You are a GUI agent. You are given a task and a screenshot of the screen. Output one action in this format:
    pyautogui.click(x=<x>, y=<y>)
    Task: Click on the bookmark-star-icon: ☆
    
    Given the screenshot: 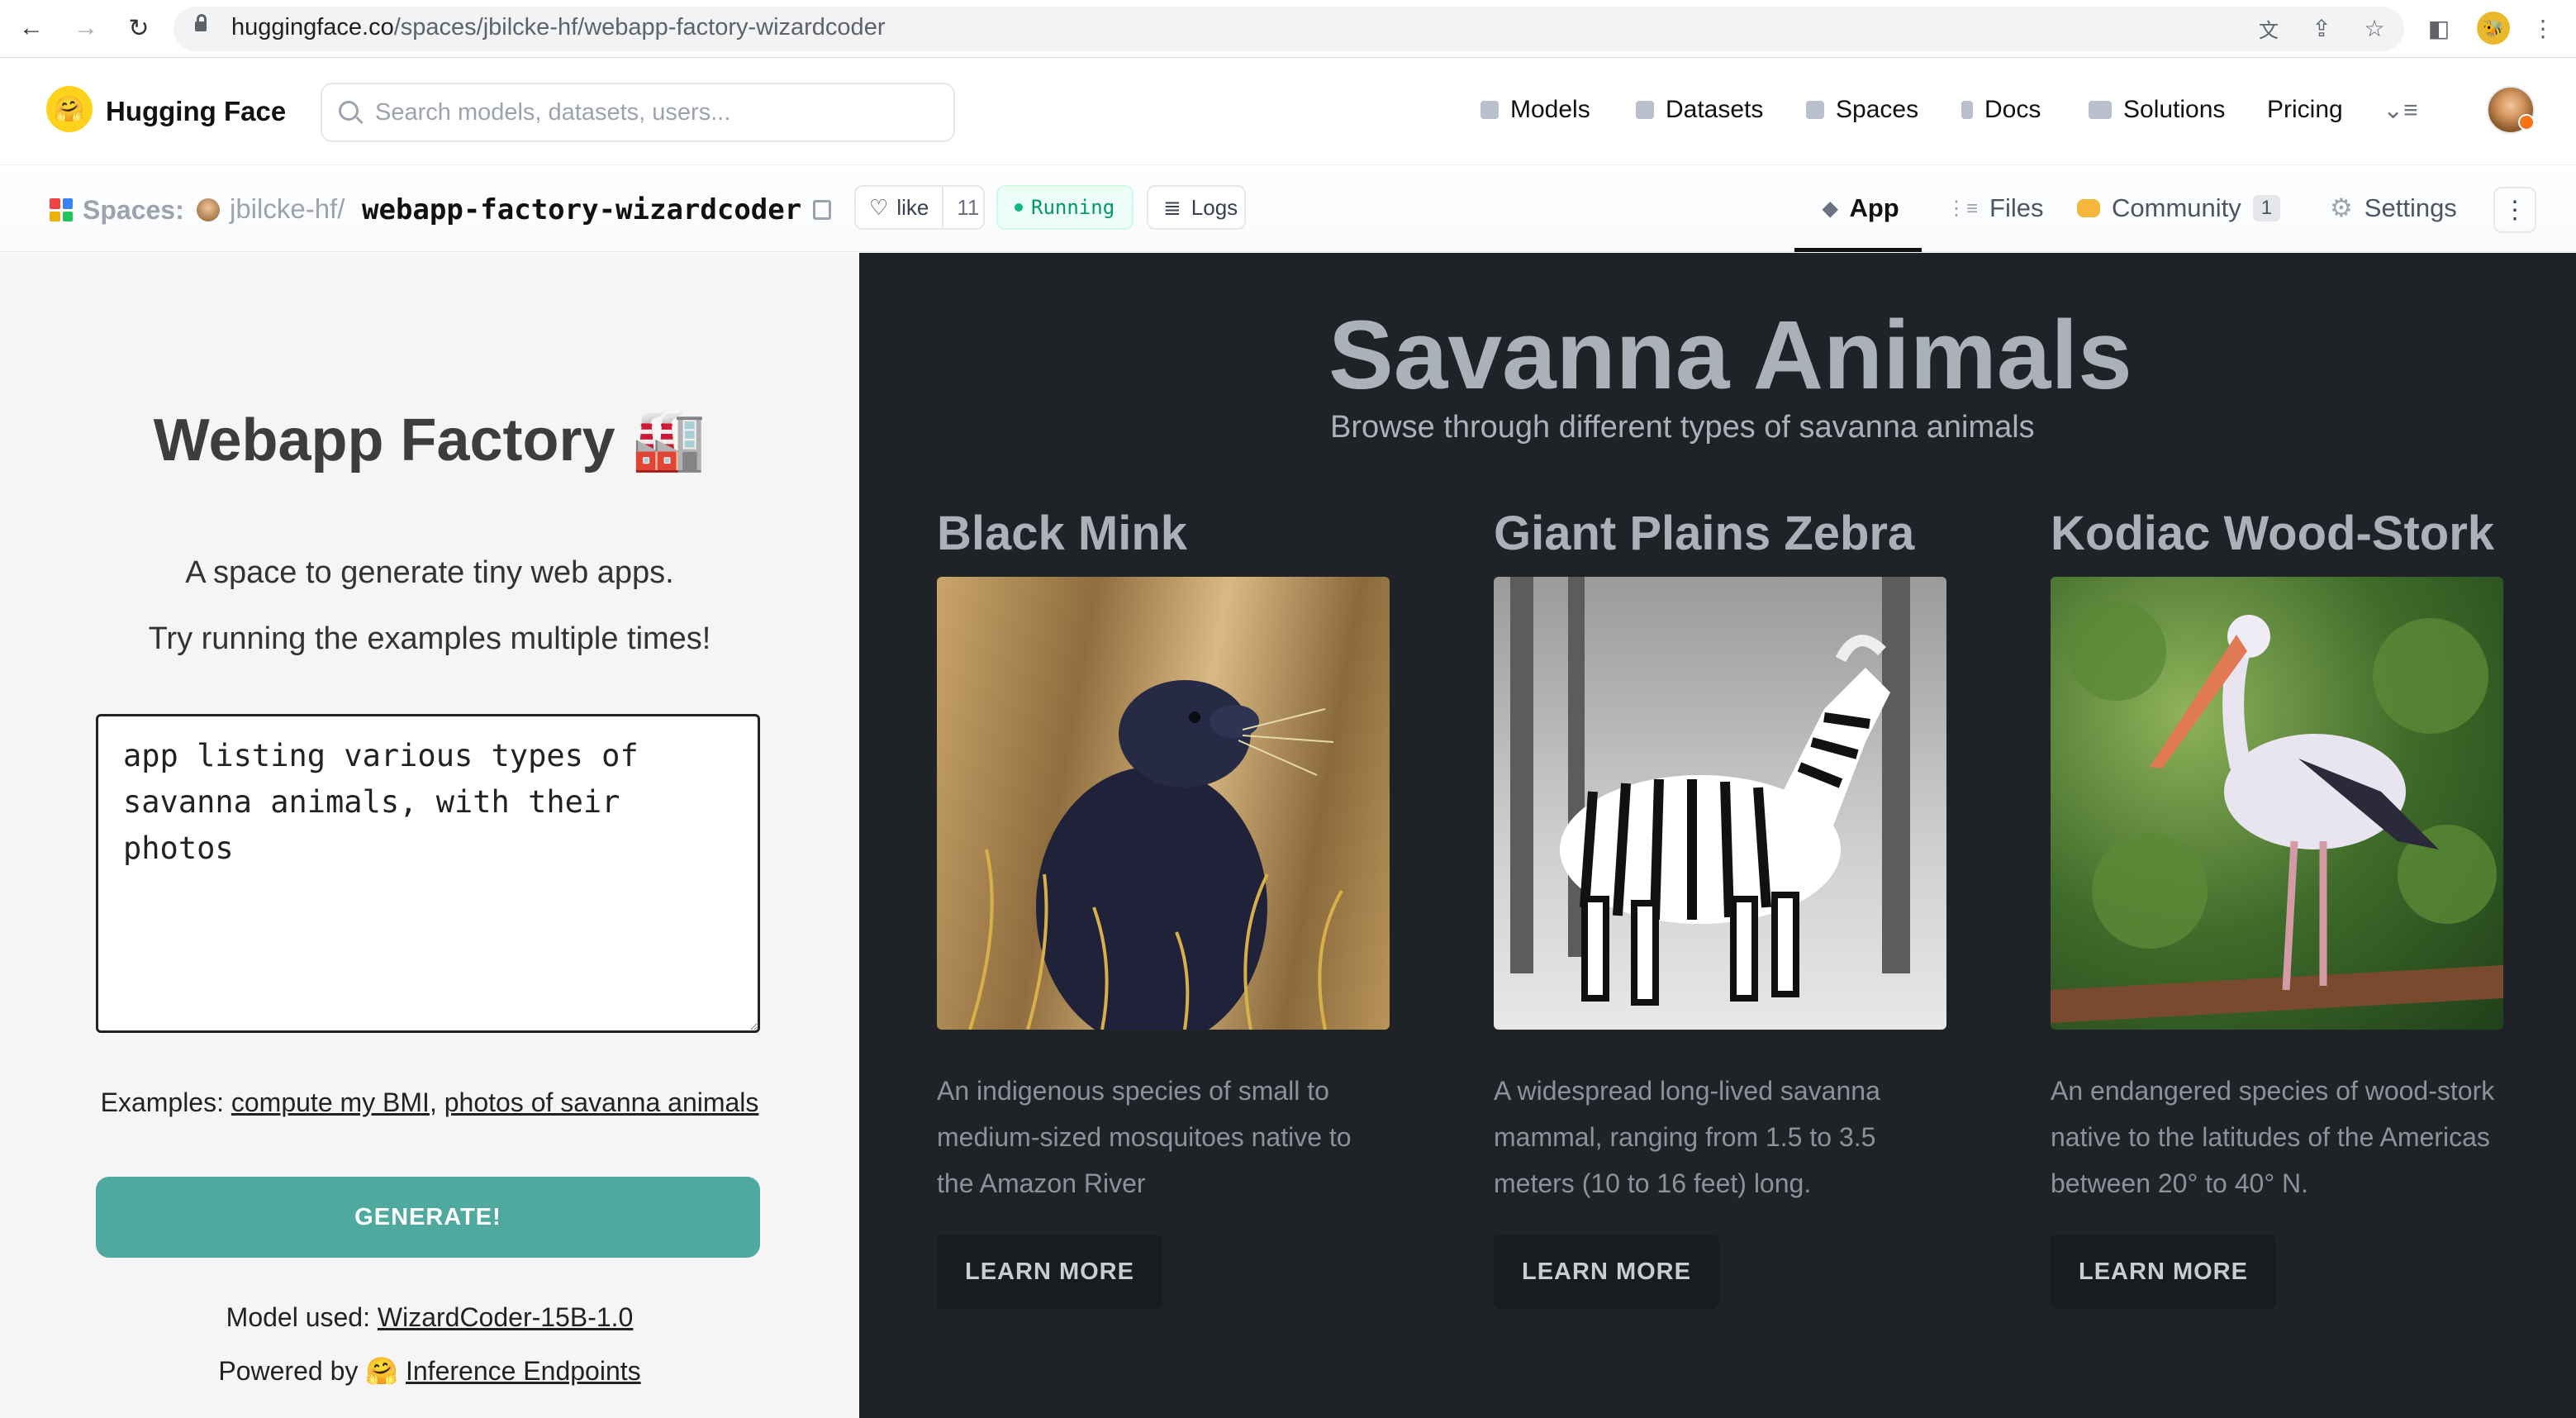 What is the action you would take?
    pyautogui.click(x=2374, y=28)
    